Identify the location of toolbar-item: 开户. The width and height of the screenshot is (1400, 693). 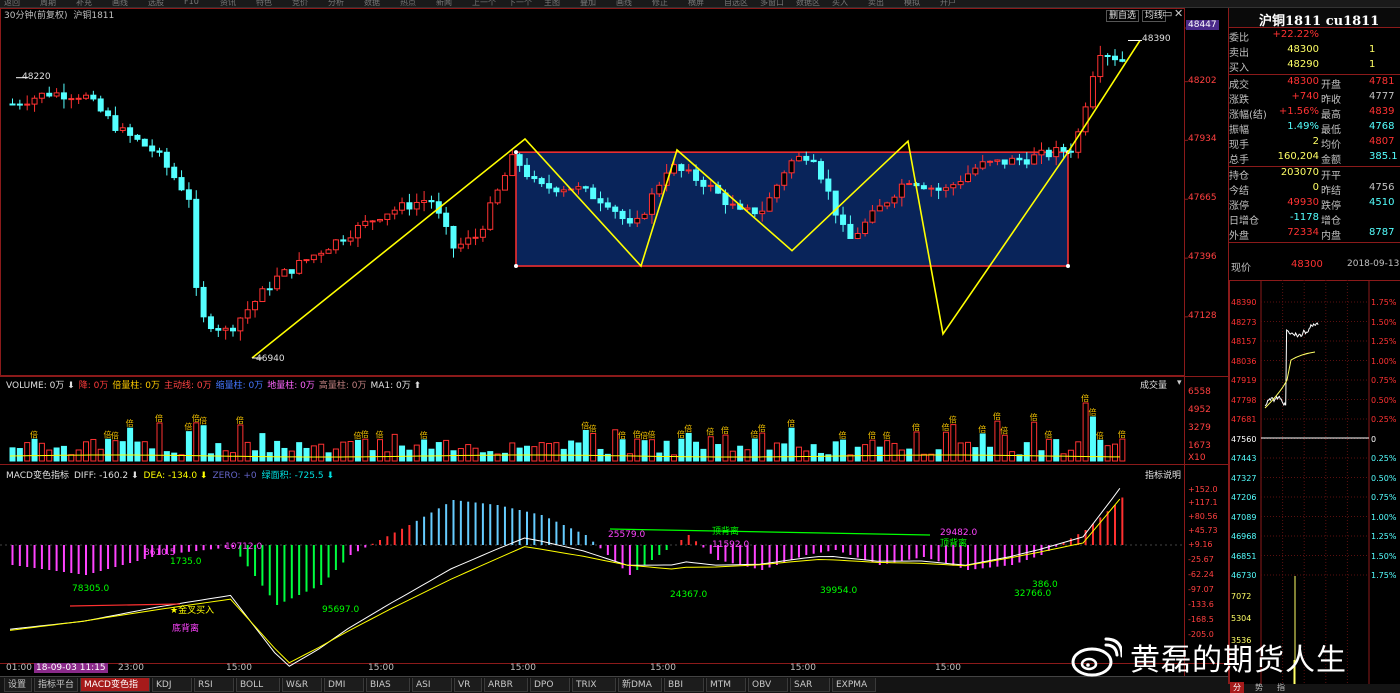
(948, 3).